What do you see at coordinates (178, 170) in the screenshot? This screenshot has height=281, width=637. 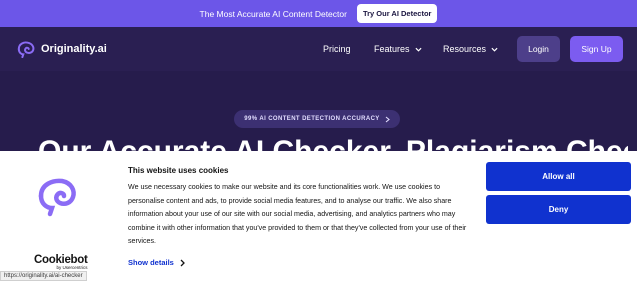 I see `cookie-title: This website uses cookies` at bounding box center [178, 170].